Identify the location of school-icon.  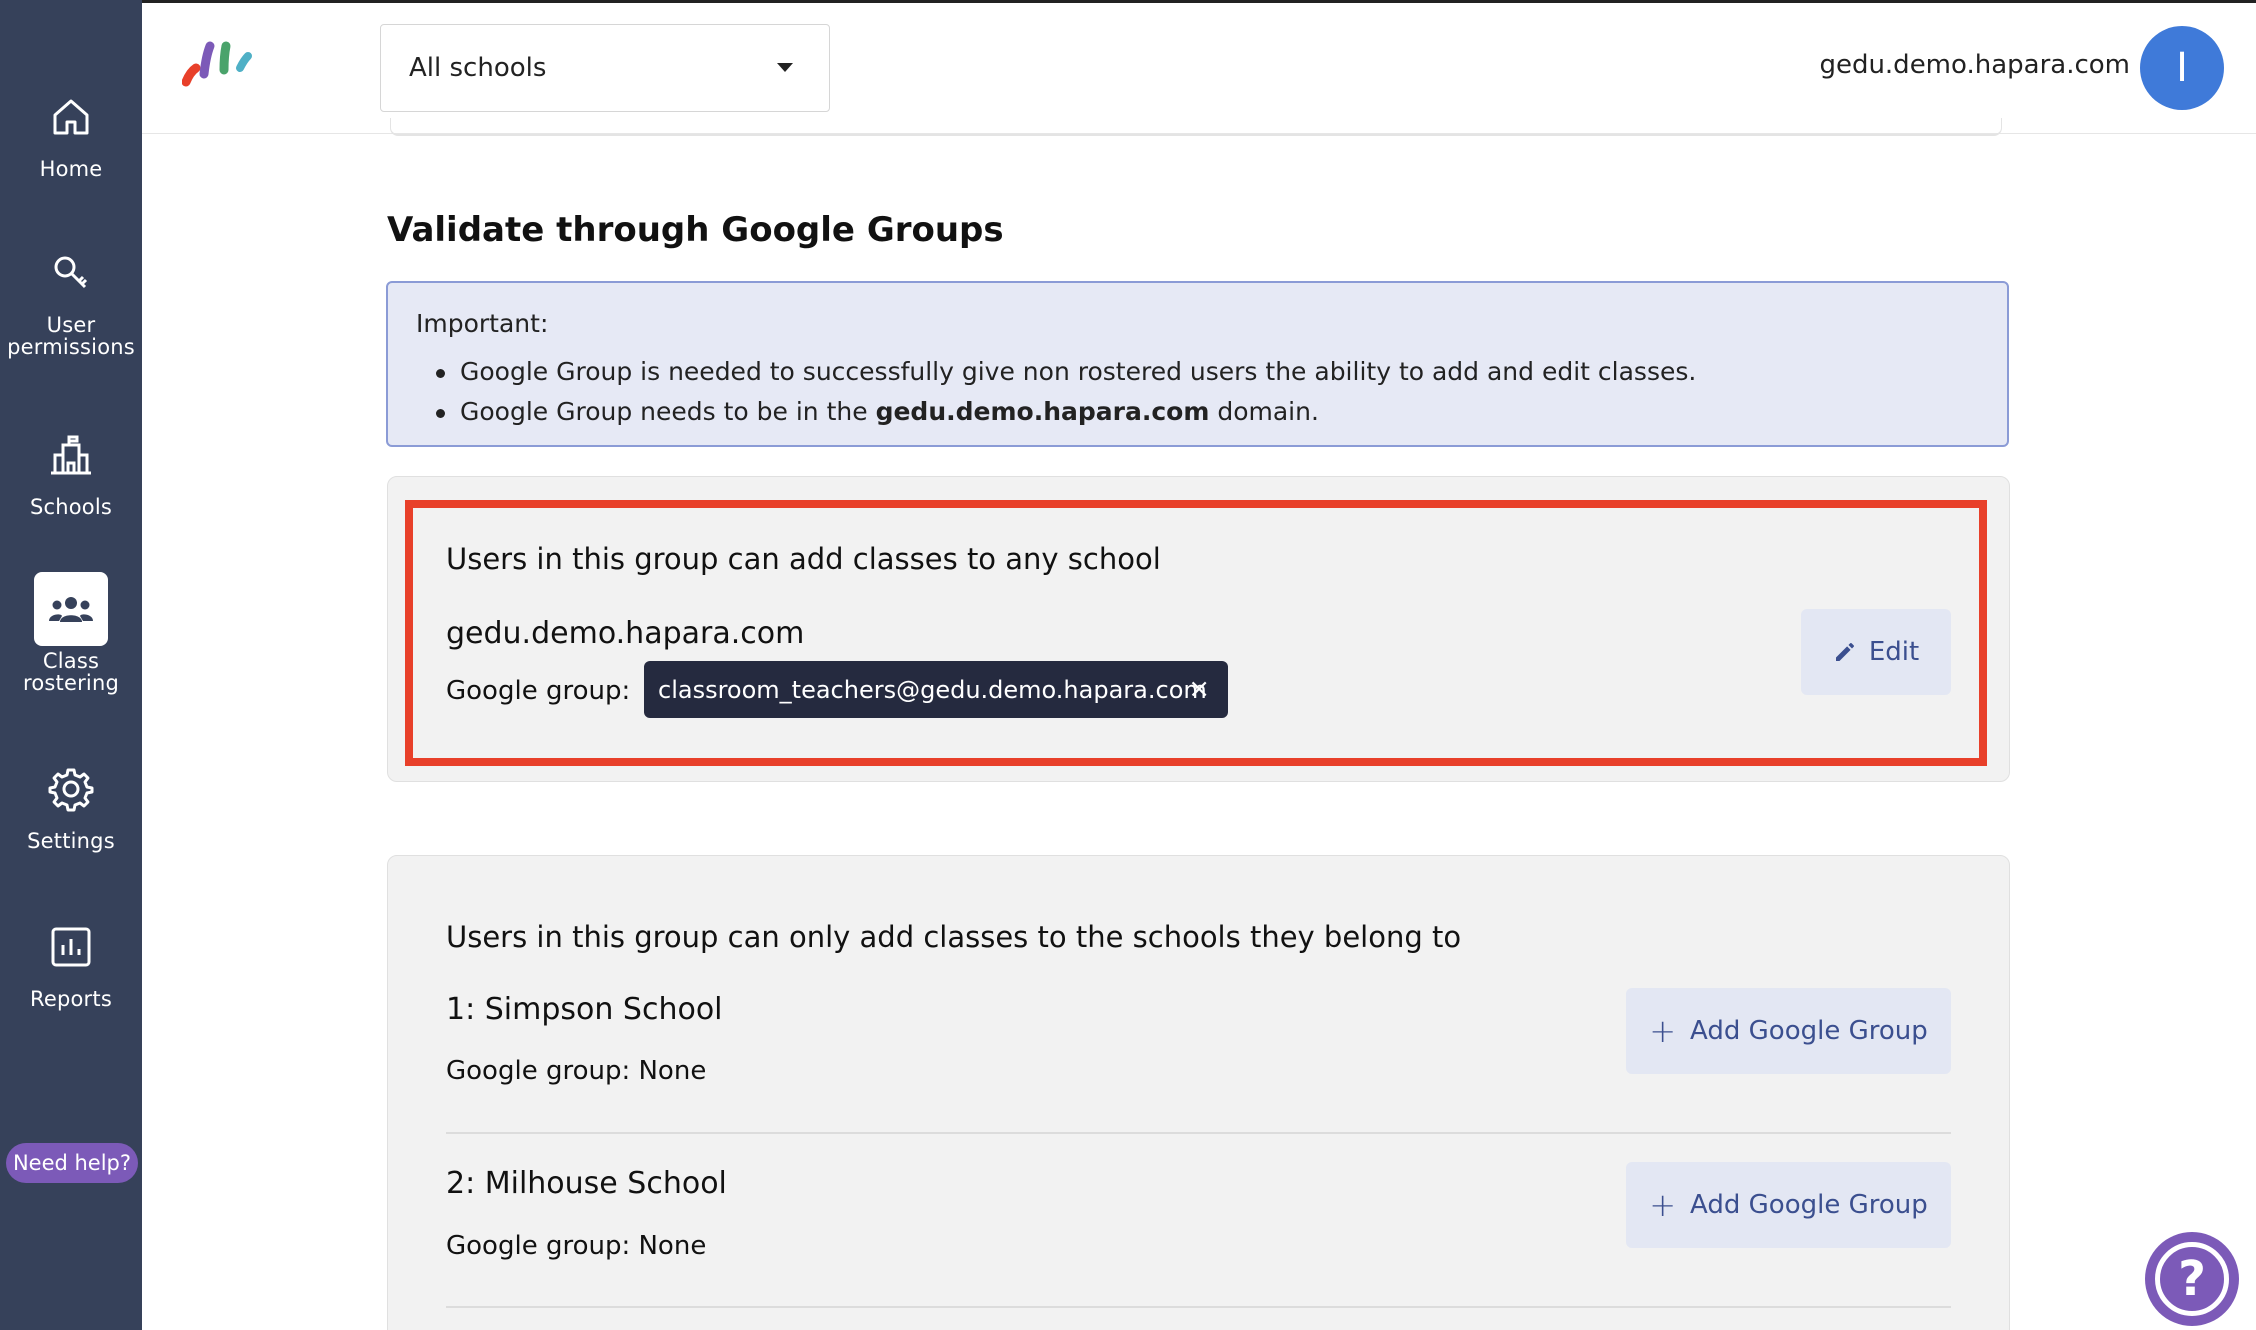
(71, 455).